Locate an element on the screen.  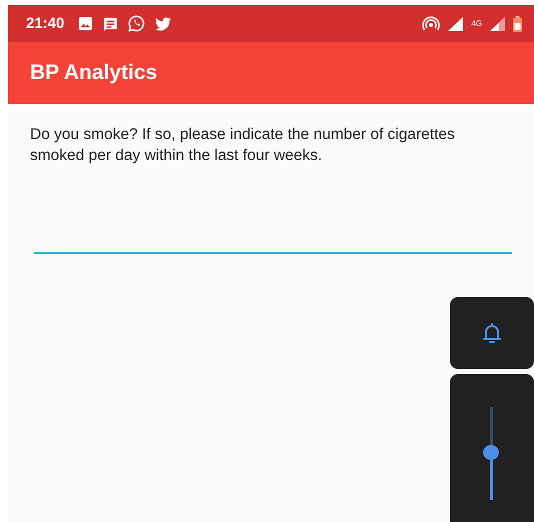
app-title: BP Analytics is located at coordinates (94, 73).